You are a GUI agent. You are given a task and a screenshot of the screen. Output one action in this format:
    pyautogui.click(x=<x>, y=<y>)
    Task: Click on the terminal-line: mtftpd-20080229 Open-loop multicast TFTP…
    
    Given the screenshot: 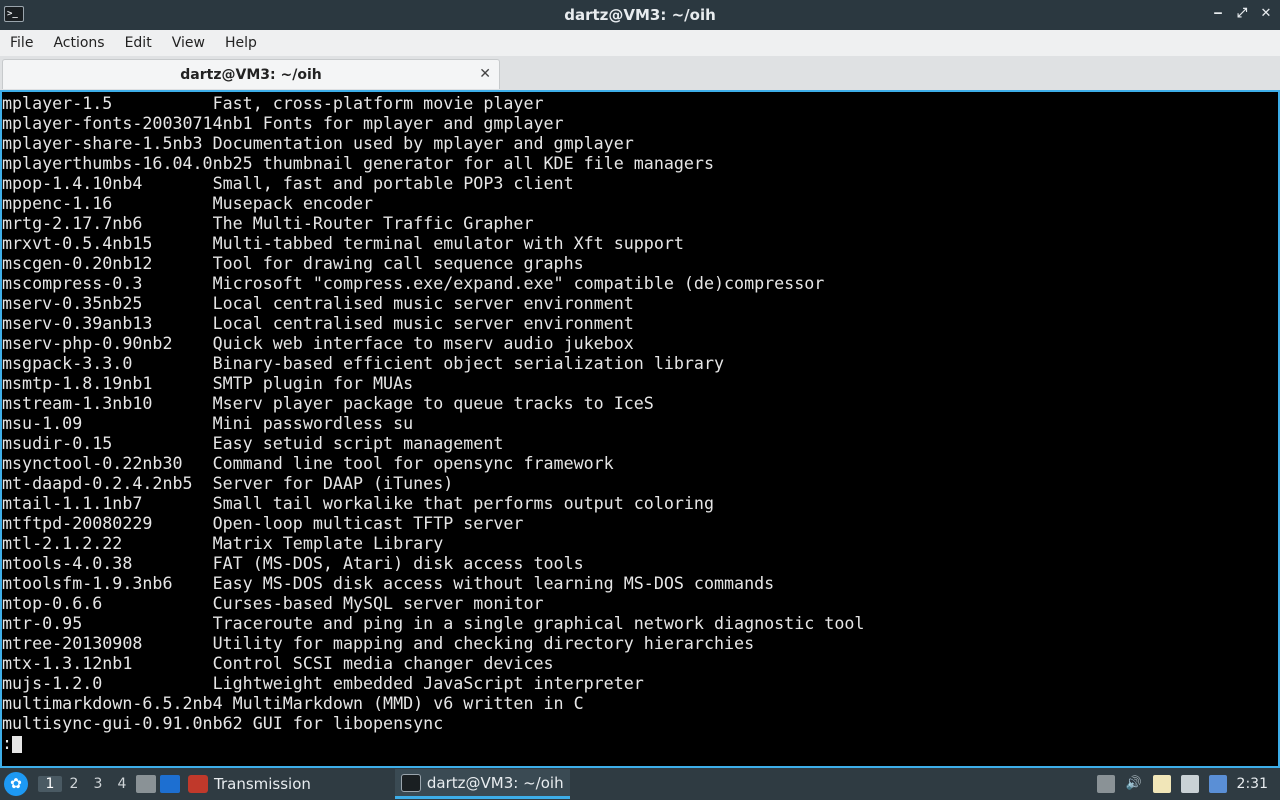 What is the action you would take?
    pyautogui.click(x=263, y=523)
    